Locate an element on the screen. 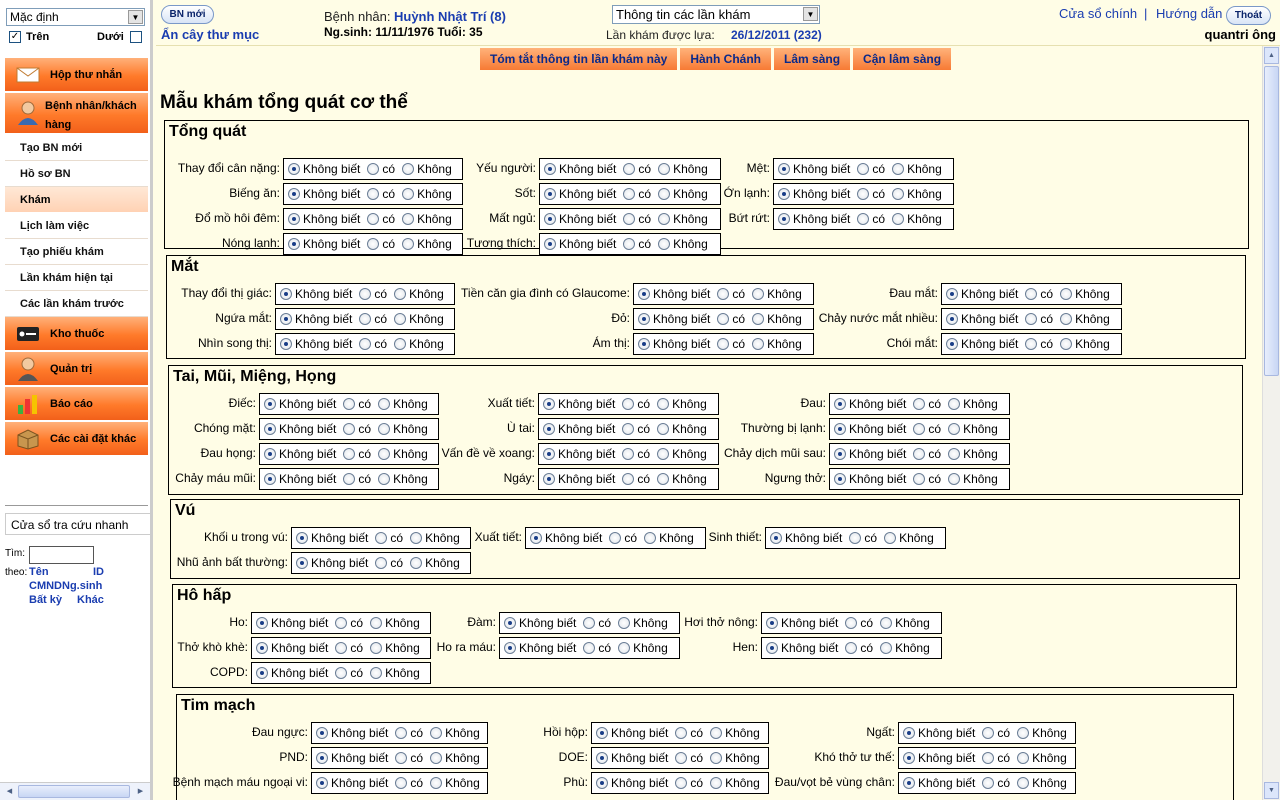 This screenshot has width=1280, height=800. lookup-other: Khác is located at coordinates (90, 600).